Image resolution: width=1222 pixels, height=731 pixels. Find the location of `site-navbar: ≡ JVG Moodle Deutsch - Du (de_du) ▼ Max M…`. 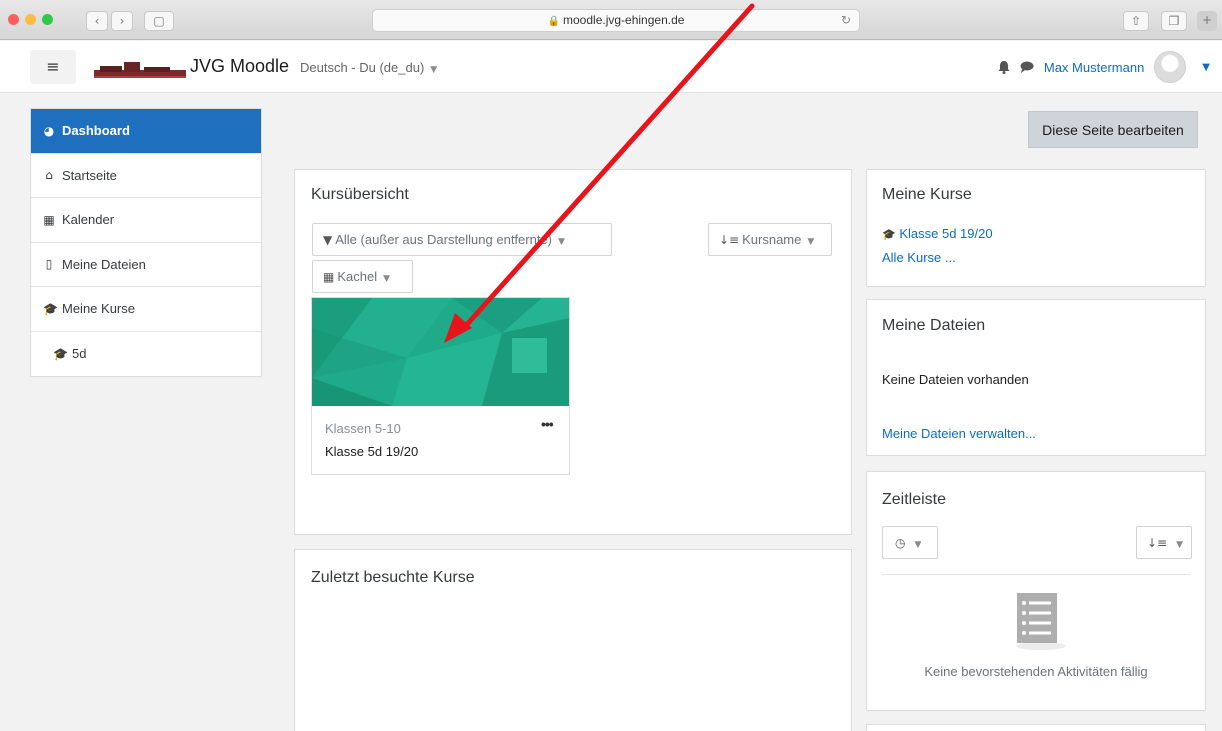

site-navbar: ≡ JVG Moodle Deutsch - Du (de_du) ▼ Max M… is located at coordinates (611, 67).